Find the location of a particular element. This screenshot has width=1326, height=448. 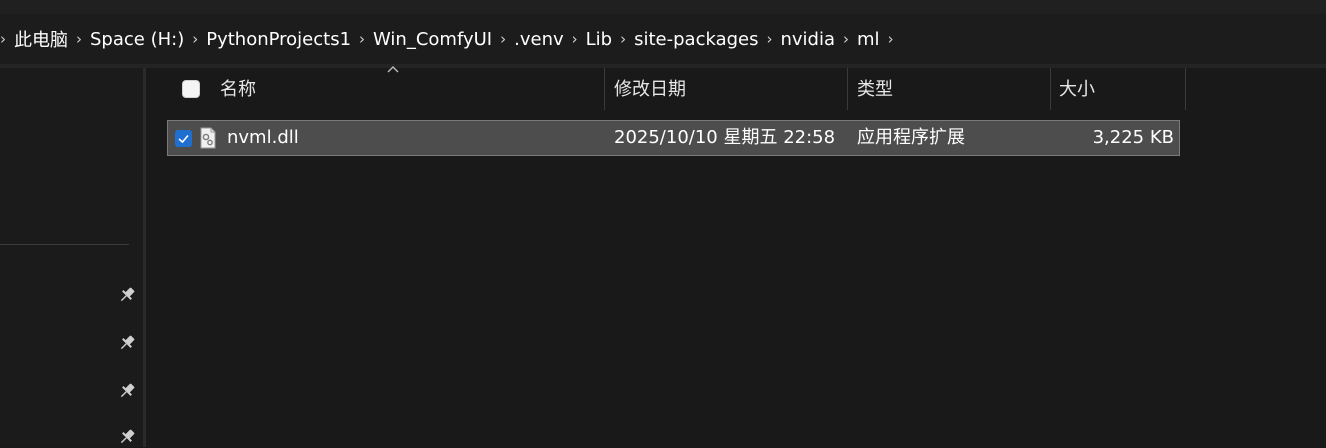

breadcrumb-item-win-comfyui: Win_ComfyUI is located at coordinates (432, 39).